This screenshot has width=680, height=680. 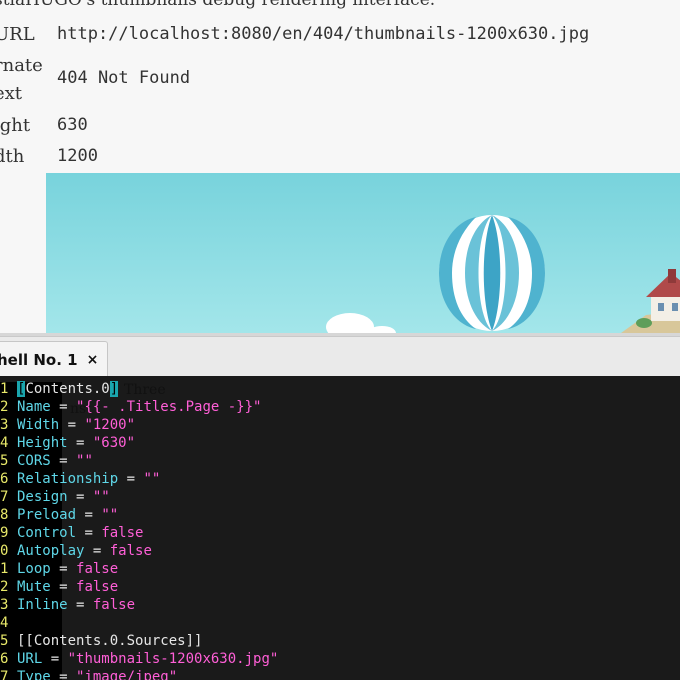 I want to click on tab-shell-1: hell No. 1 ×, so click(x=54, y=359).